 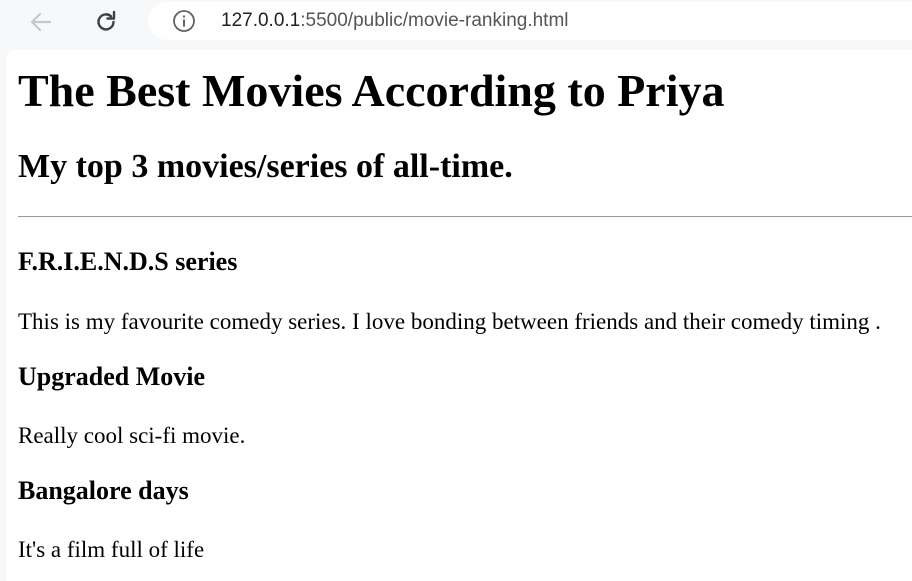 What do you see at coordinates (465, 216) in the screenshot?
I see `horizontal-rule` at bounding box center [465, 216].